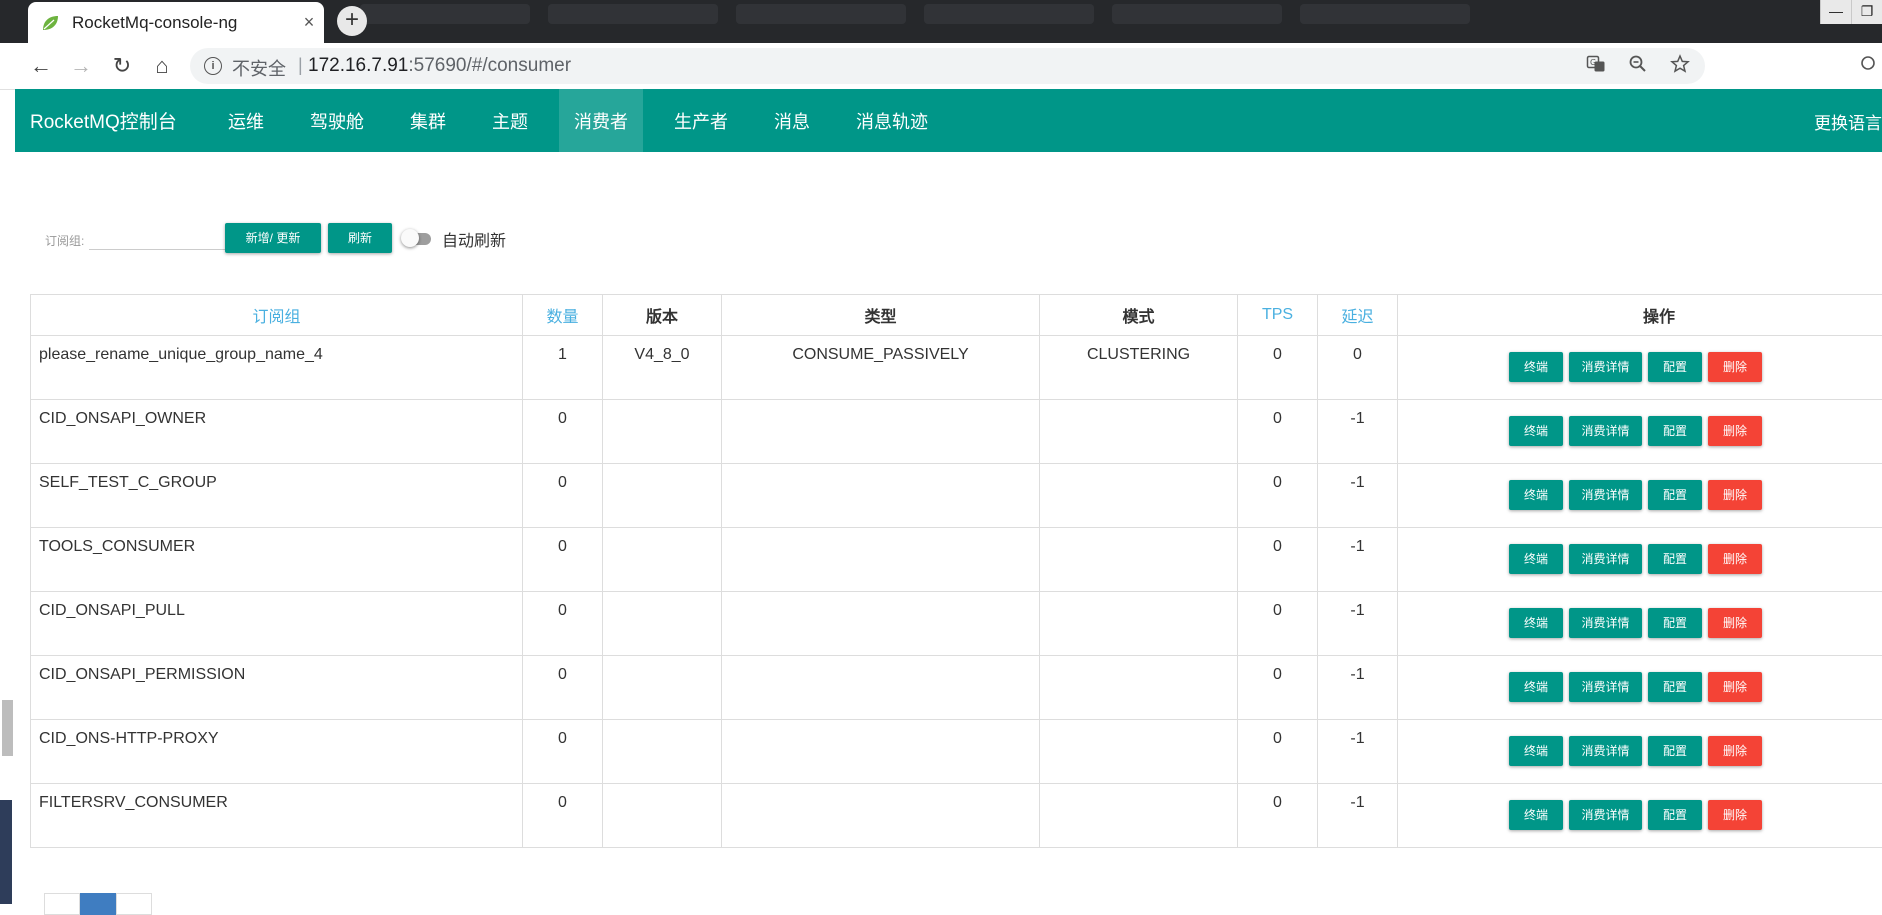 This screenshot has width=1882, height=915. What do you see at coordinates (662, 315) in the screenshot?
I see `header-version: 版本` at bounding box center [662, 315].